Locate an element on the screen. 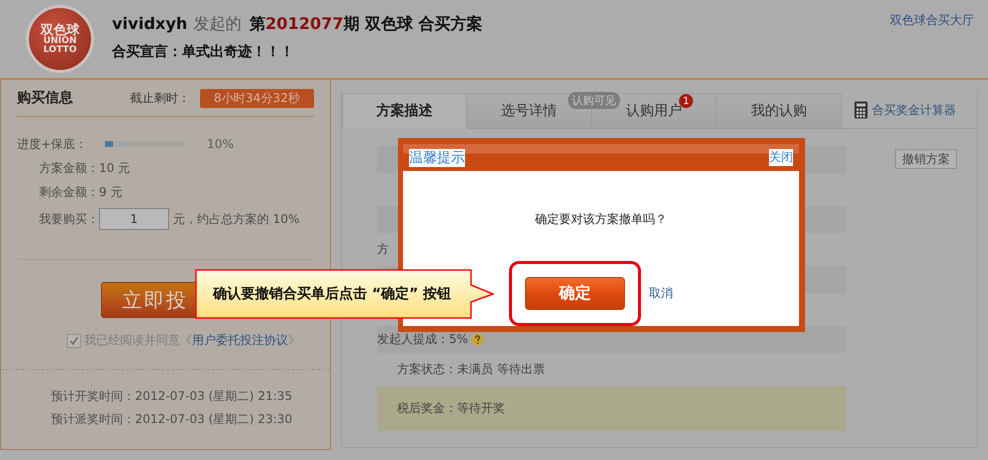 The width and height of the screenshot is (988, 460). section-title: 购买信息 is located at coordinates (45, 98).